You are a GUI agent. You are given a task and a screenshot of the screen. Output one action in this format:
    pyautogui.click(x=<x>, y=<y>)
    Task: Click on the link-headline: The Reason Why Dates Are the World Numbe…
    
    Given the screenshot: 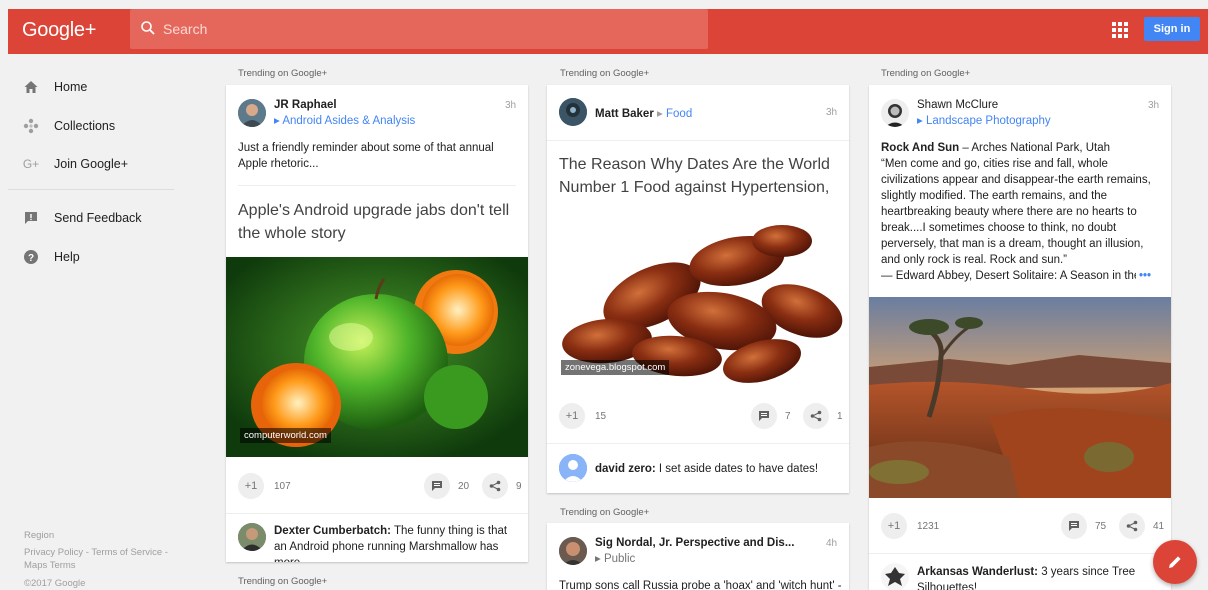 What is the action you would take?
    pyautogui.click(x=701, y=176)
    